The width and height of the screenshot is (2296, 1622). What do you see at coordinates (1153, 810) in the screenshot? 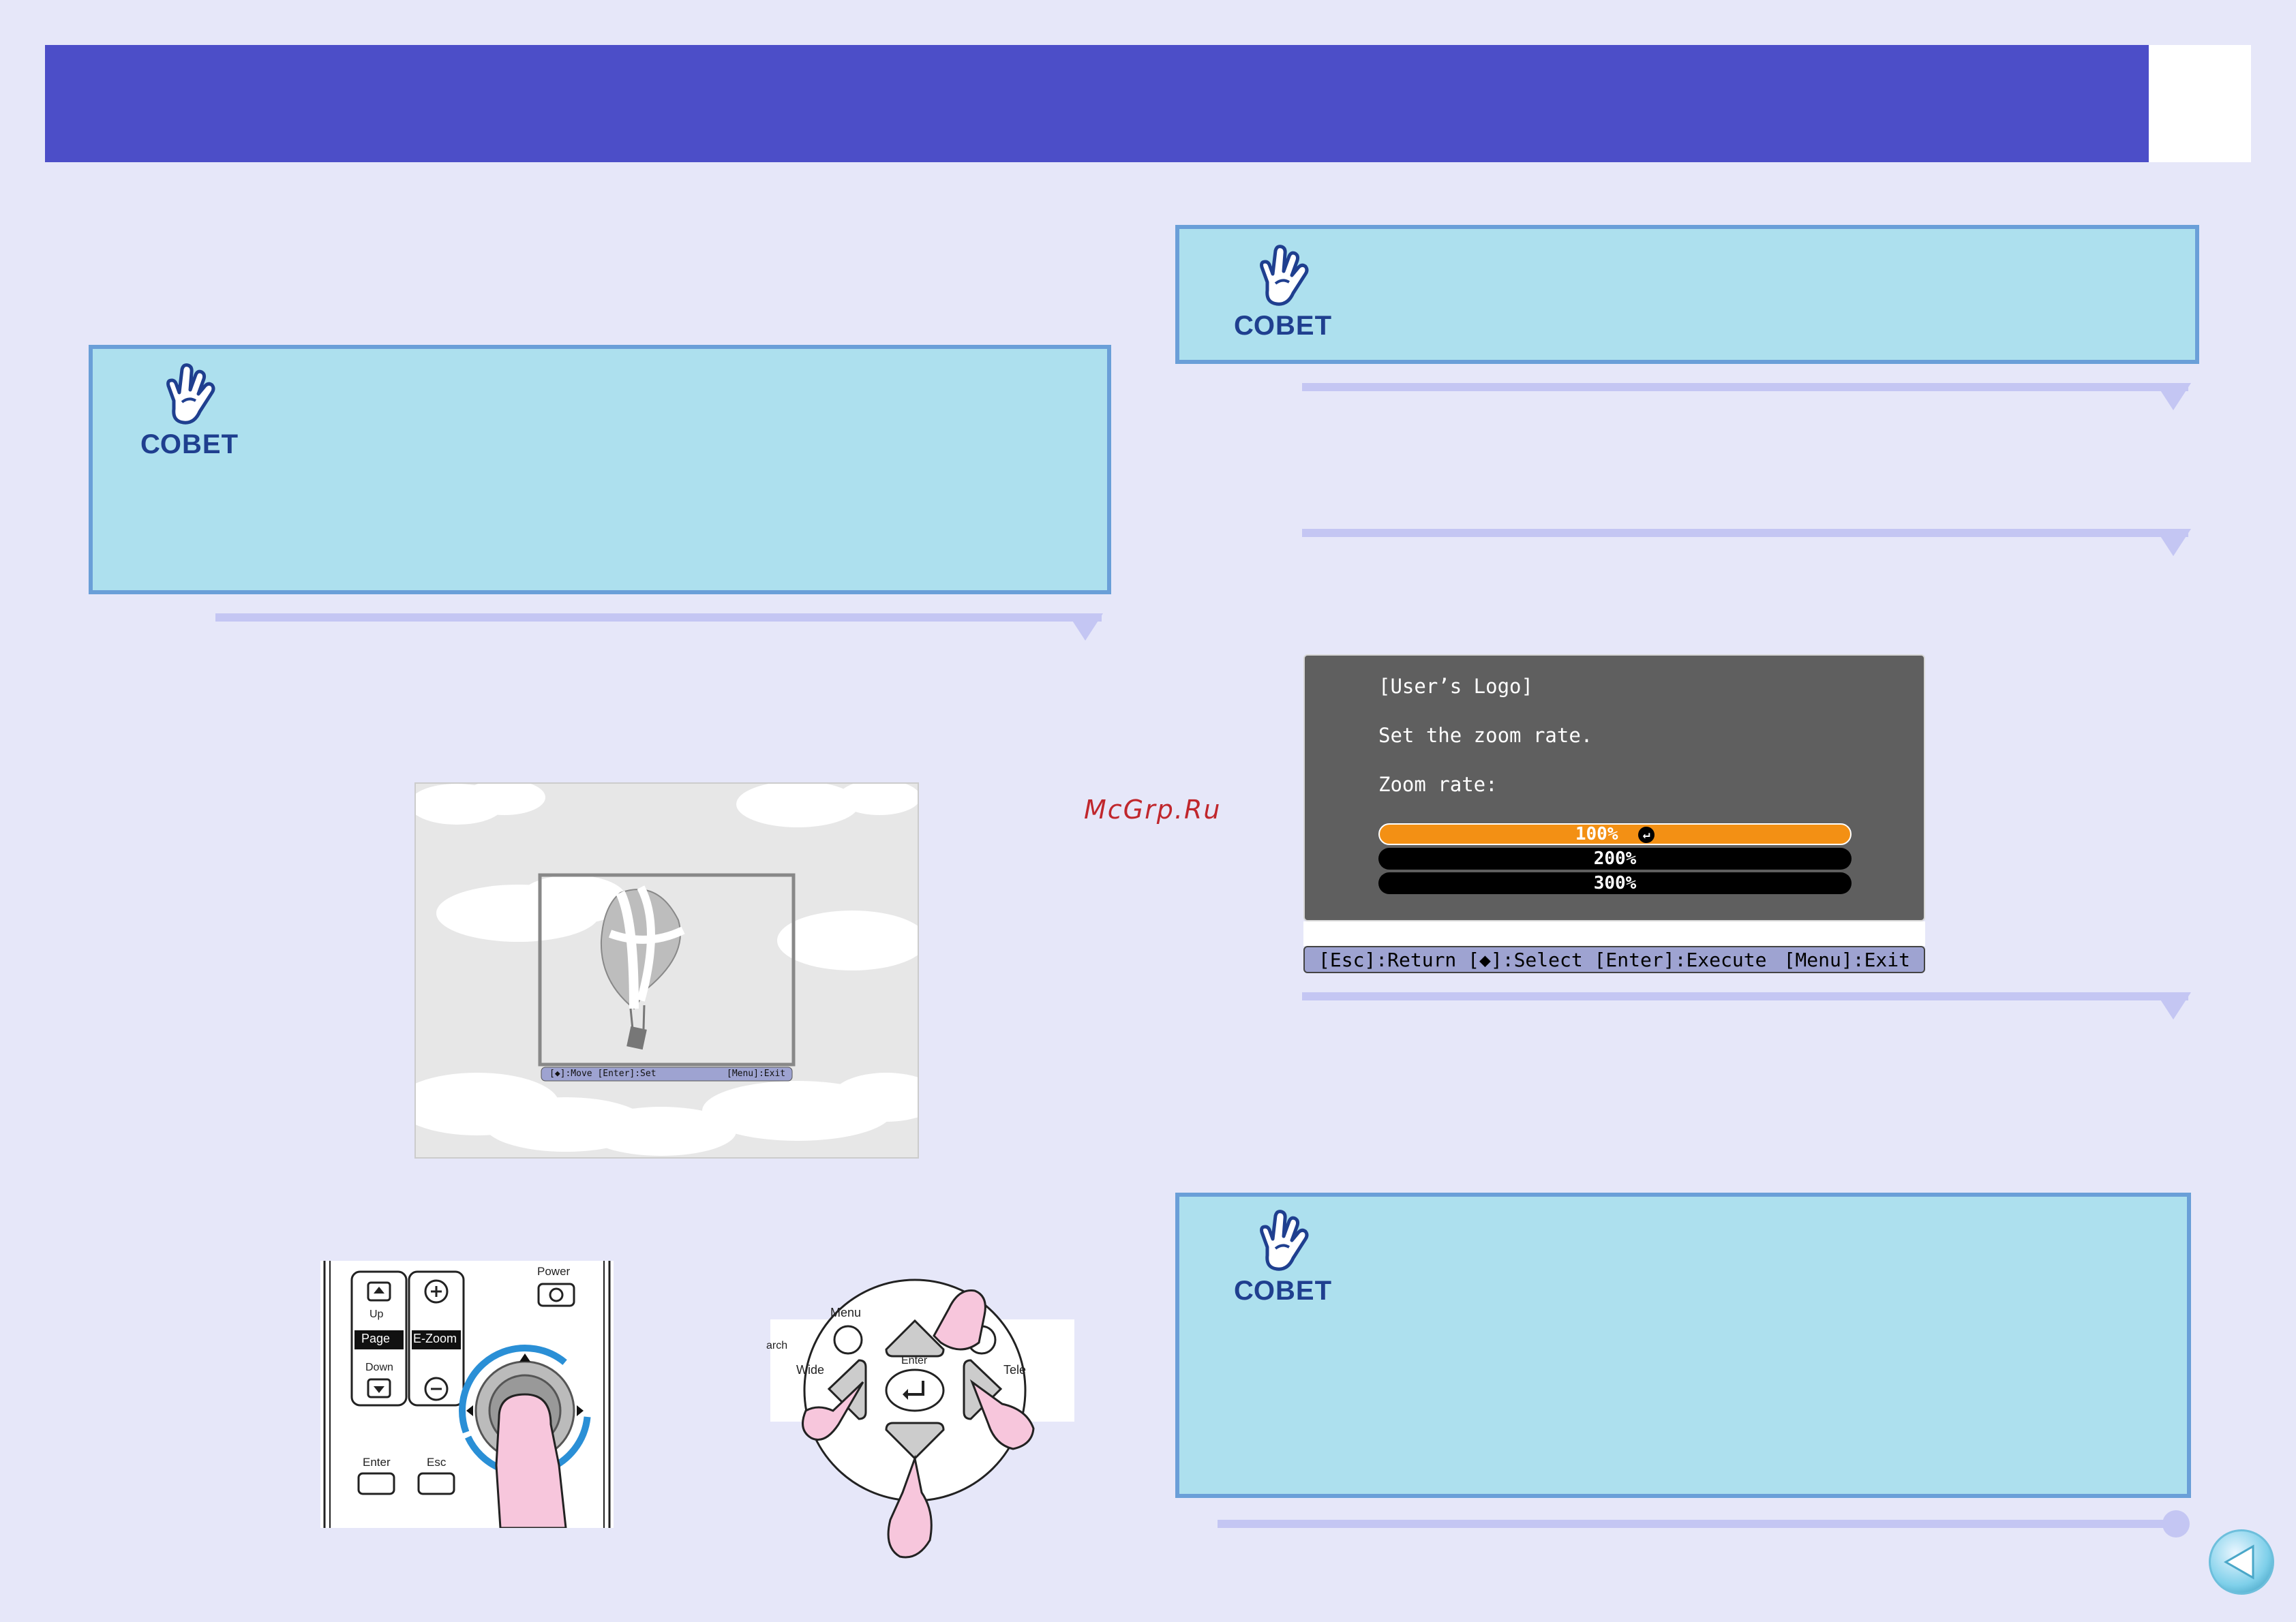
I see `watermark: McGrp.Ru` at bounding box center [1153, 810].